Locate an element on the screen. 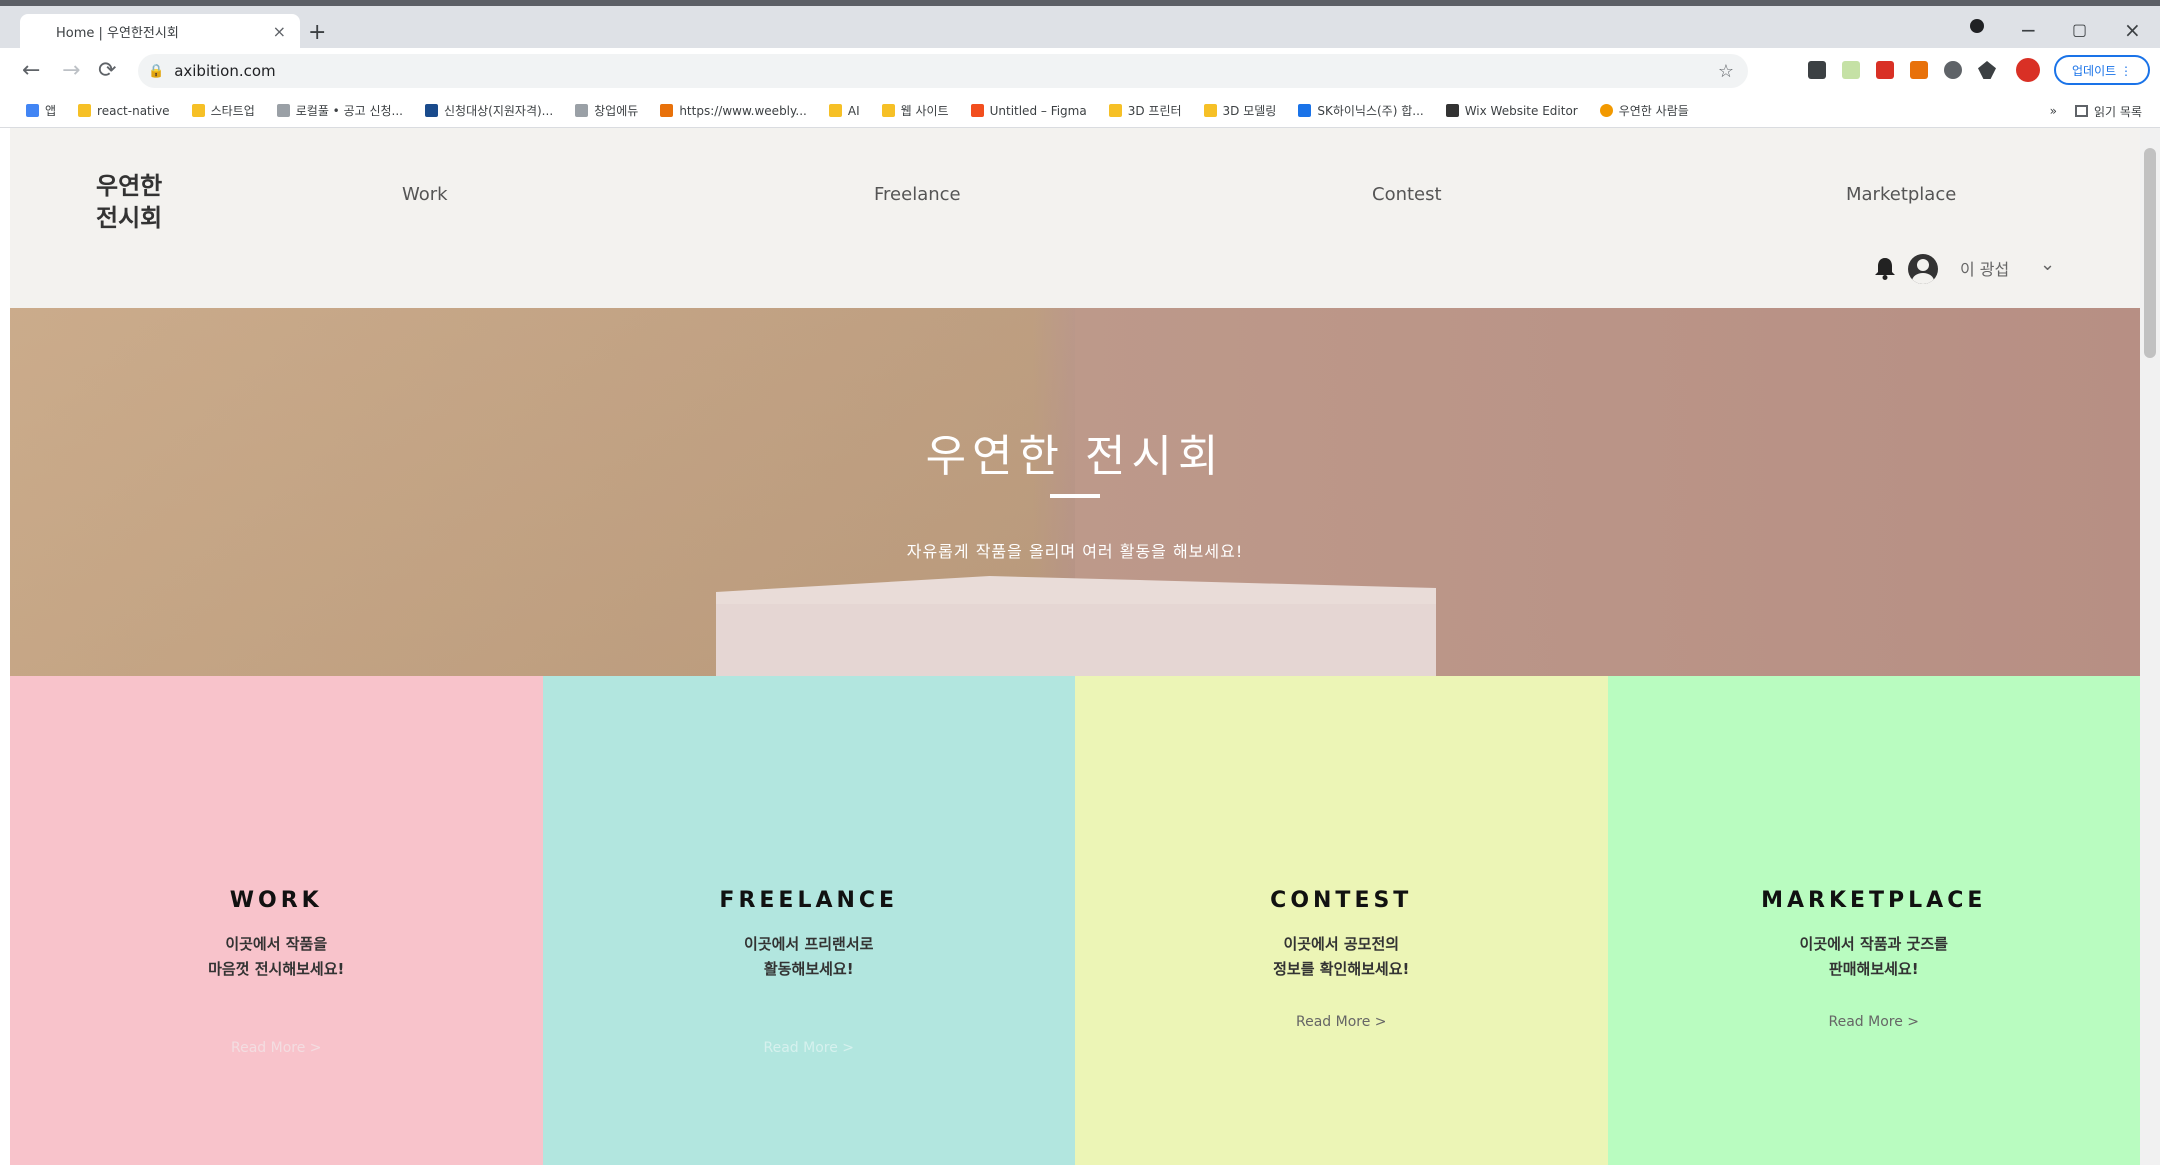  hero-title: 우연한 전시회 is located at coordinates (1075, 456).